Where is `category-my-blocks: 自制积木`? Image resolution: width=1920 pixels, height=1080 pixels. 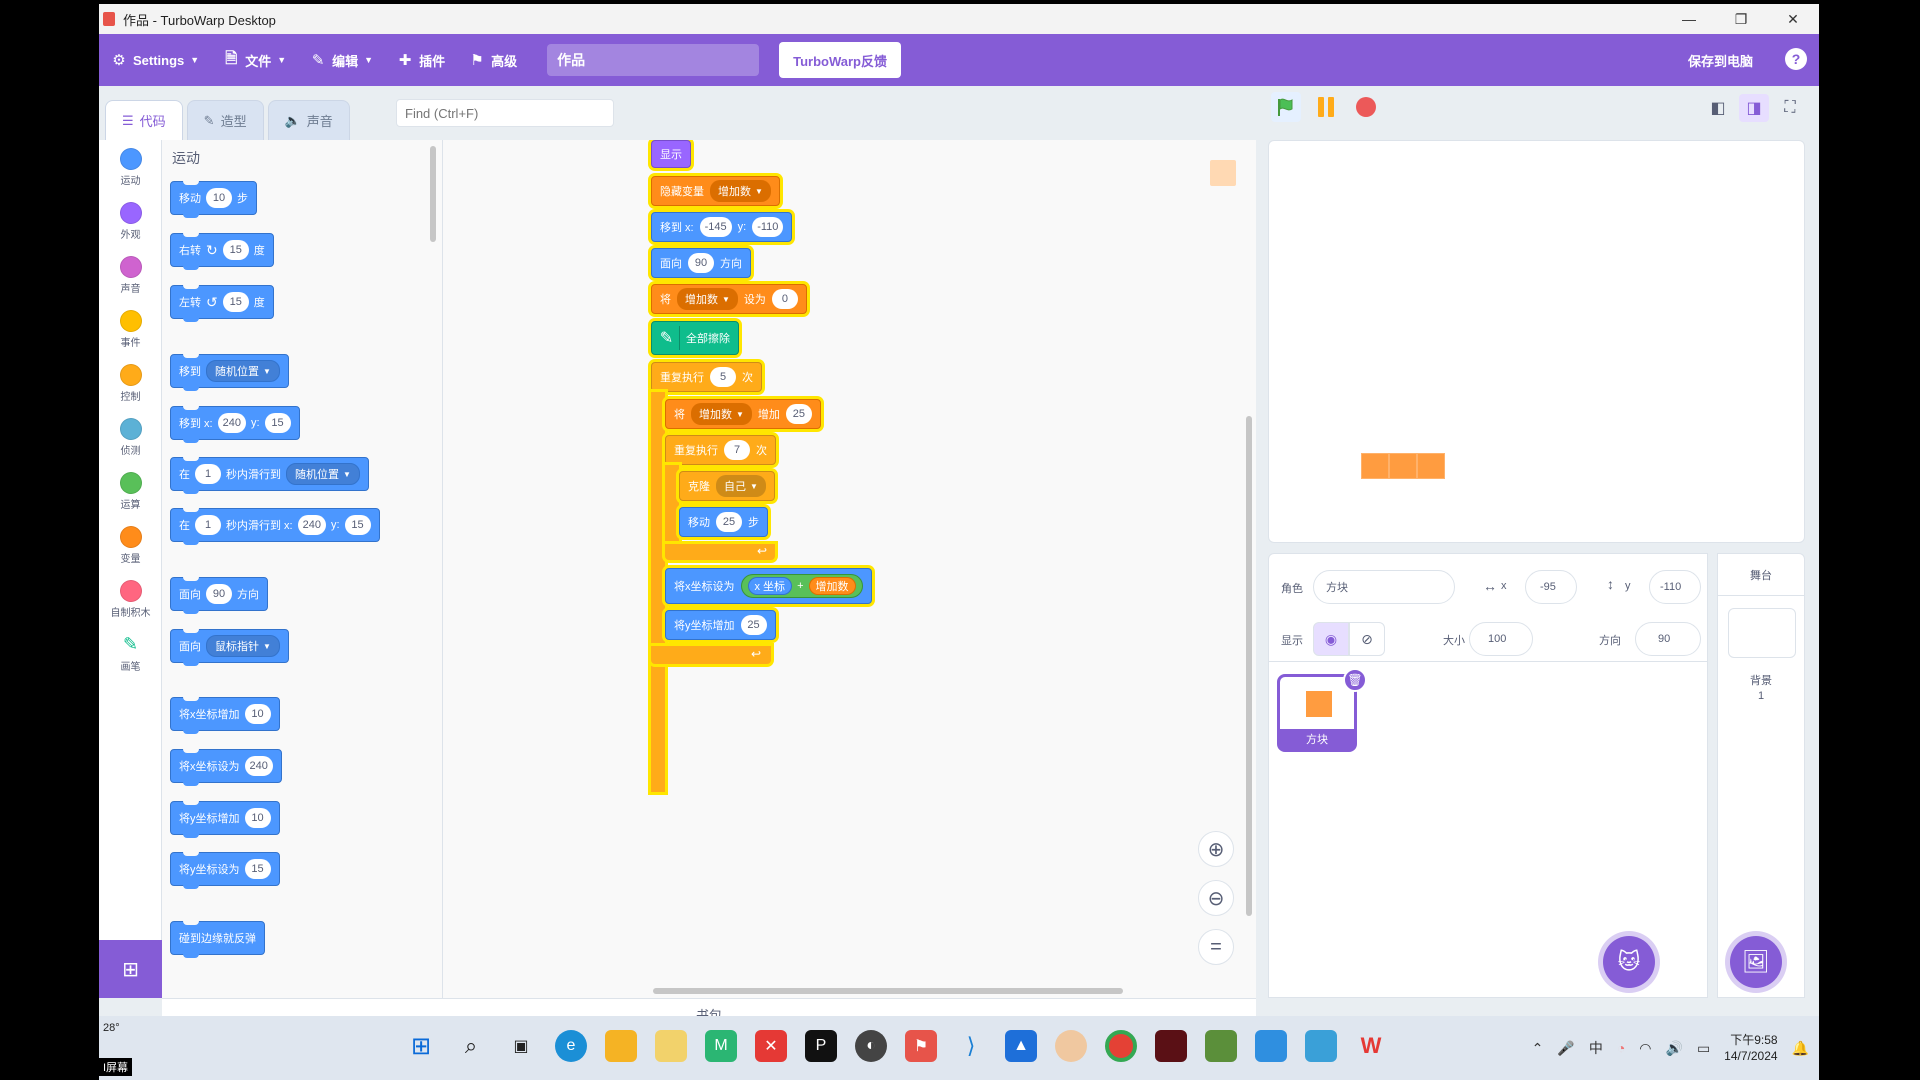 category-my-blocks: 自制积木 is located at coordinates (130, 599).